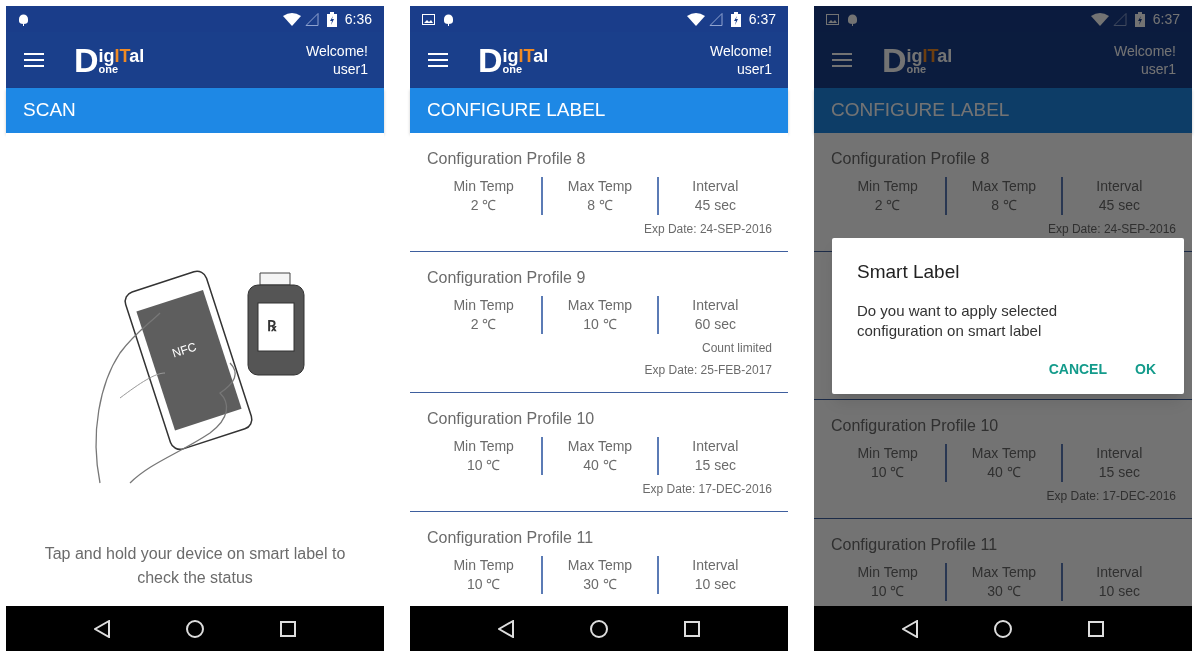 Image resolution: width=1195 pixels, height=651 pixels. Describe the element at coordinates (708, 370) in the screenshot. I see `profile-note: Exp Date: 25-FEB-2017` at that location.